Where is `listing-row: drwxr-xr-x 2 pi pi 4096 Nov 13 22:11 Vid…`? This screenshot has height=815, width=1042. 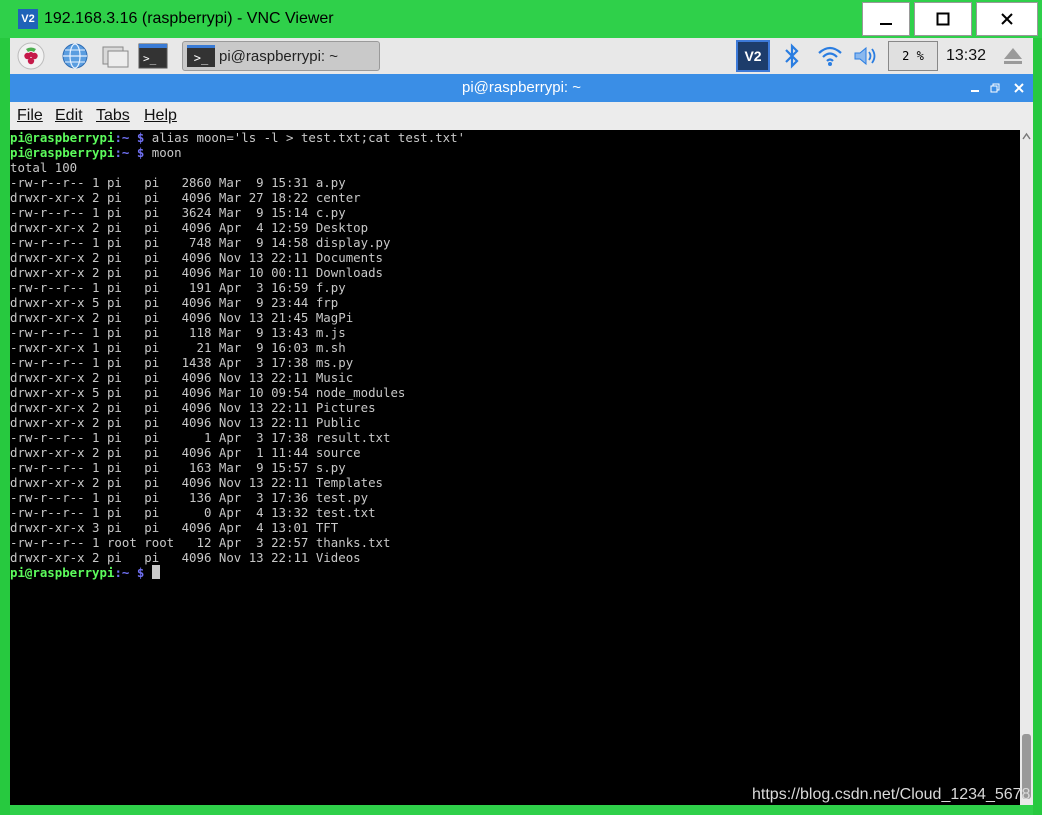
listing-row: drwxr-xr-x 2 pi pi 4096 Nov 13 22:11 Vid… is located at coordinates (185, 557).